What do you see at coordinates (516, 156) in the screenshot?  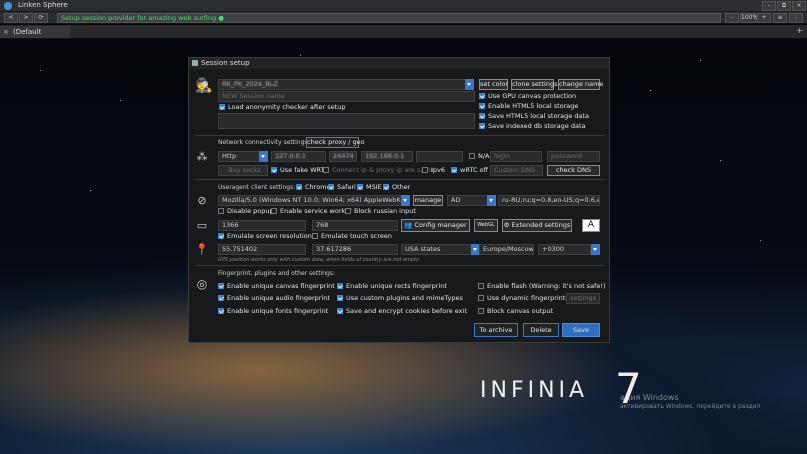 I see `proxy-login-input: login` at bounding box center [516, 156].